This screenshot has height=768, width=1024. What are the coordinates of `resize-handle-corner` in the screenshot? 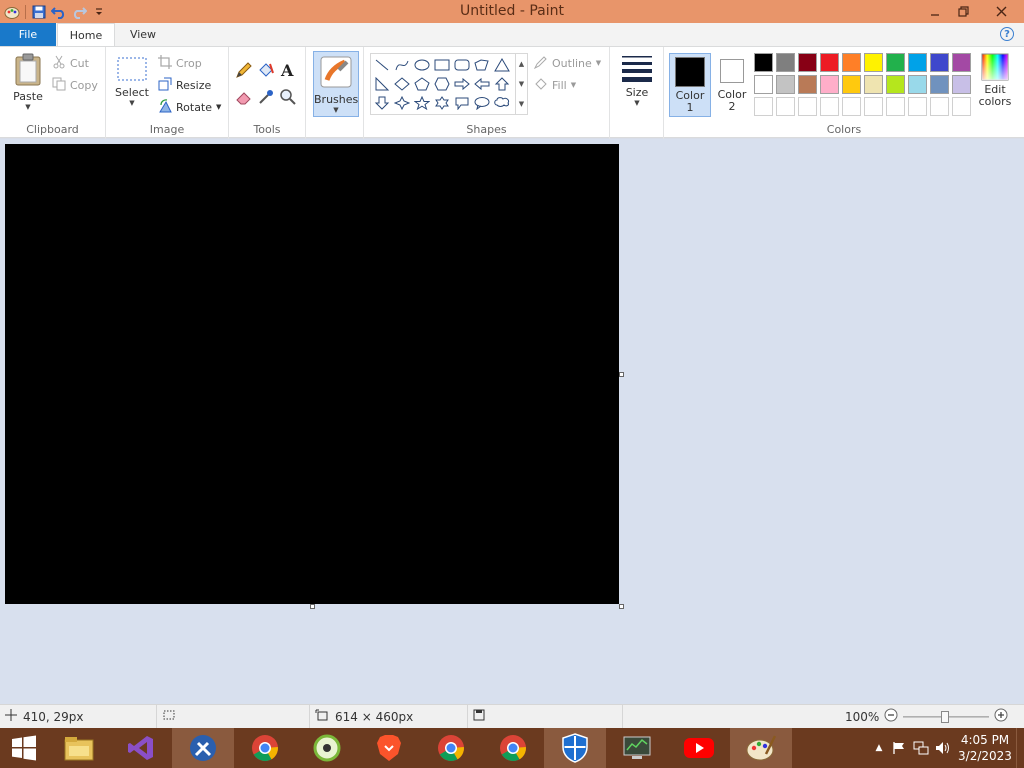 It's located at (621, 606).